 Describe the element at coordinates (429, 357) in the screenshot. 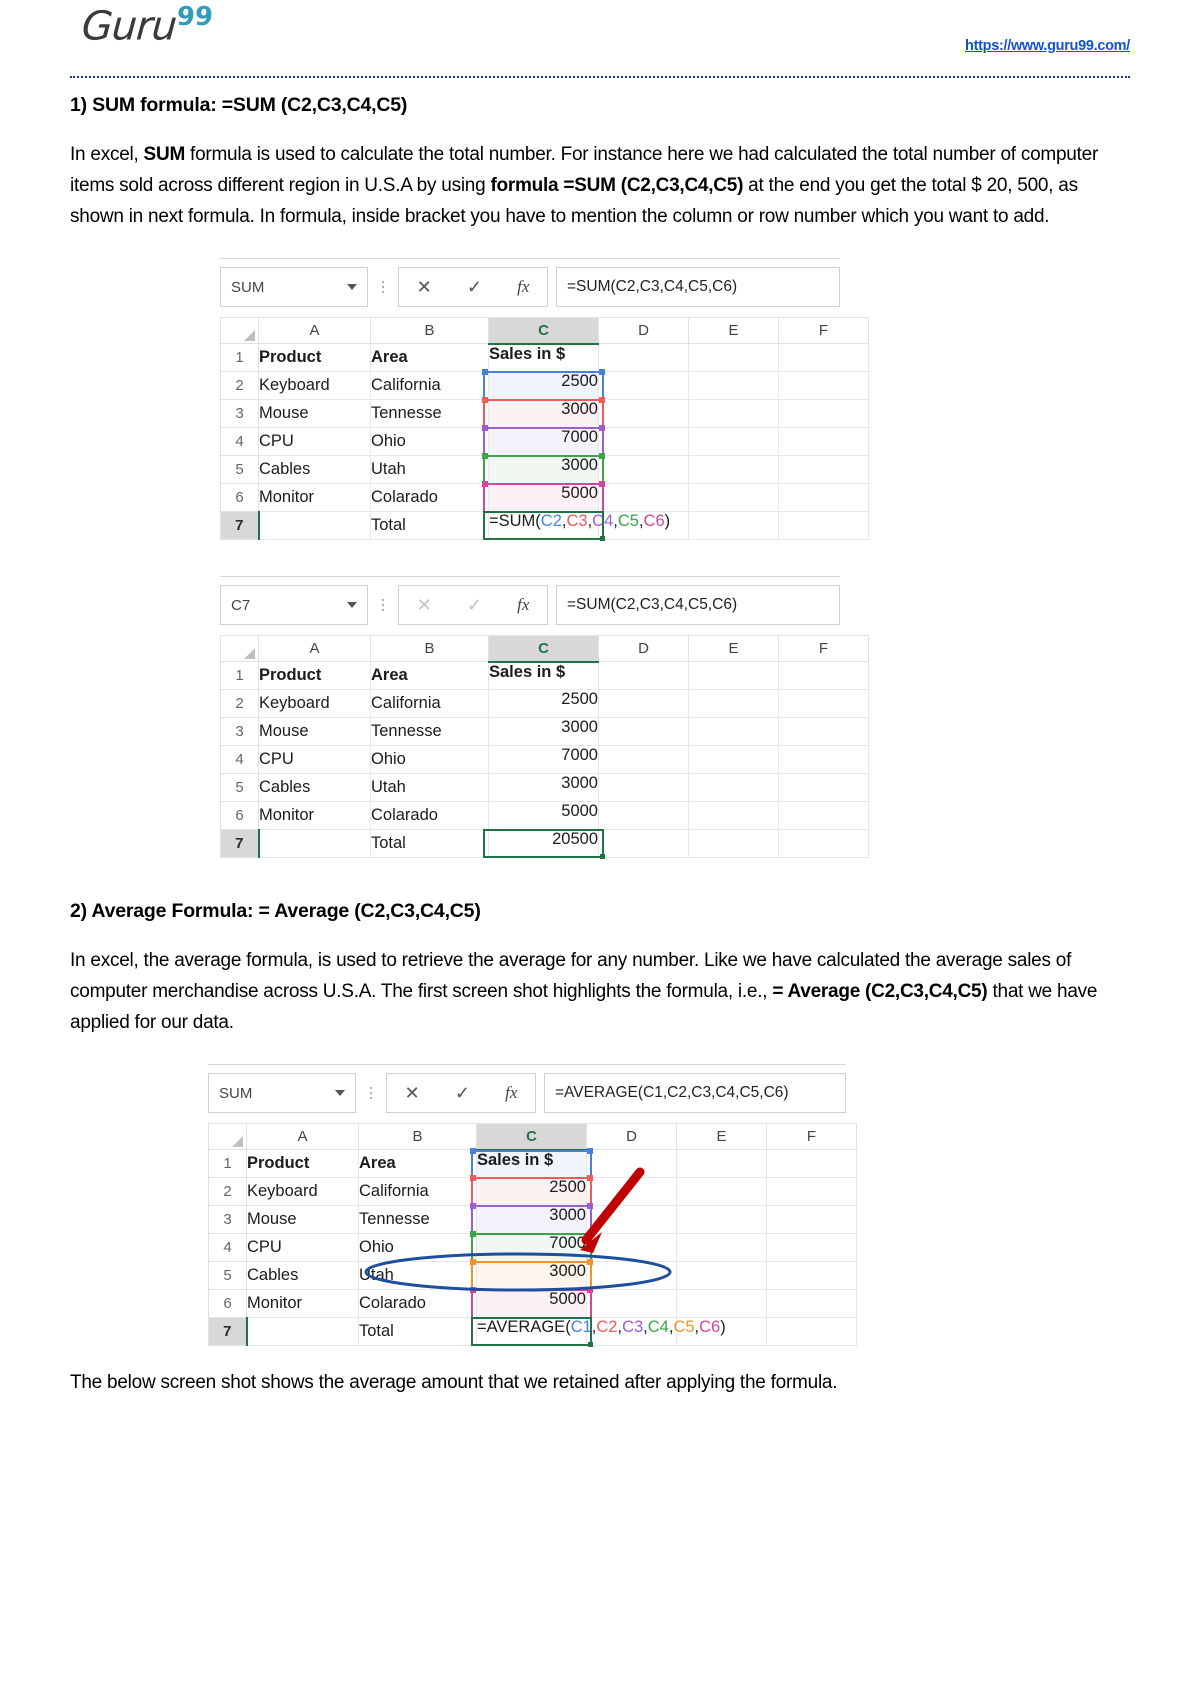

I see `cell-b1: Area` at that location.